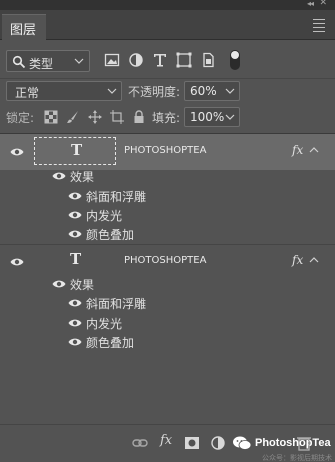 This screenshot has width=335, height=462. What do you see at coordinates (304, 443) in the screenshot?
I see `delete-layer-icon` at bounding box center [304, 443].